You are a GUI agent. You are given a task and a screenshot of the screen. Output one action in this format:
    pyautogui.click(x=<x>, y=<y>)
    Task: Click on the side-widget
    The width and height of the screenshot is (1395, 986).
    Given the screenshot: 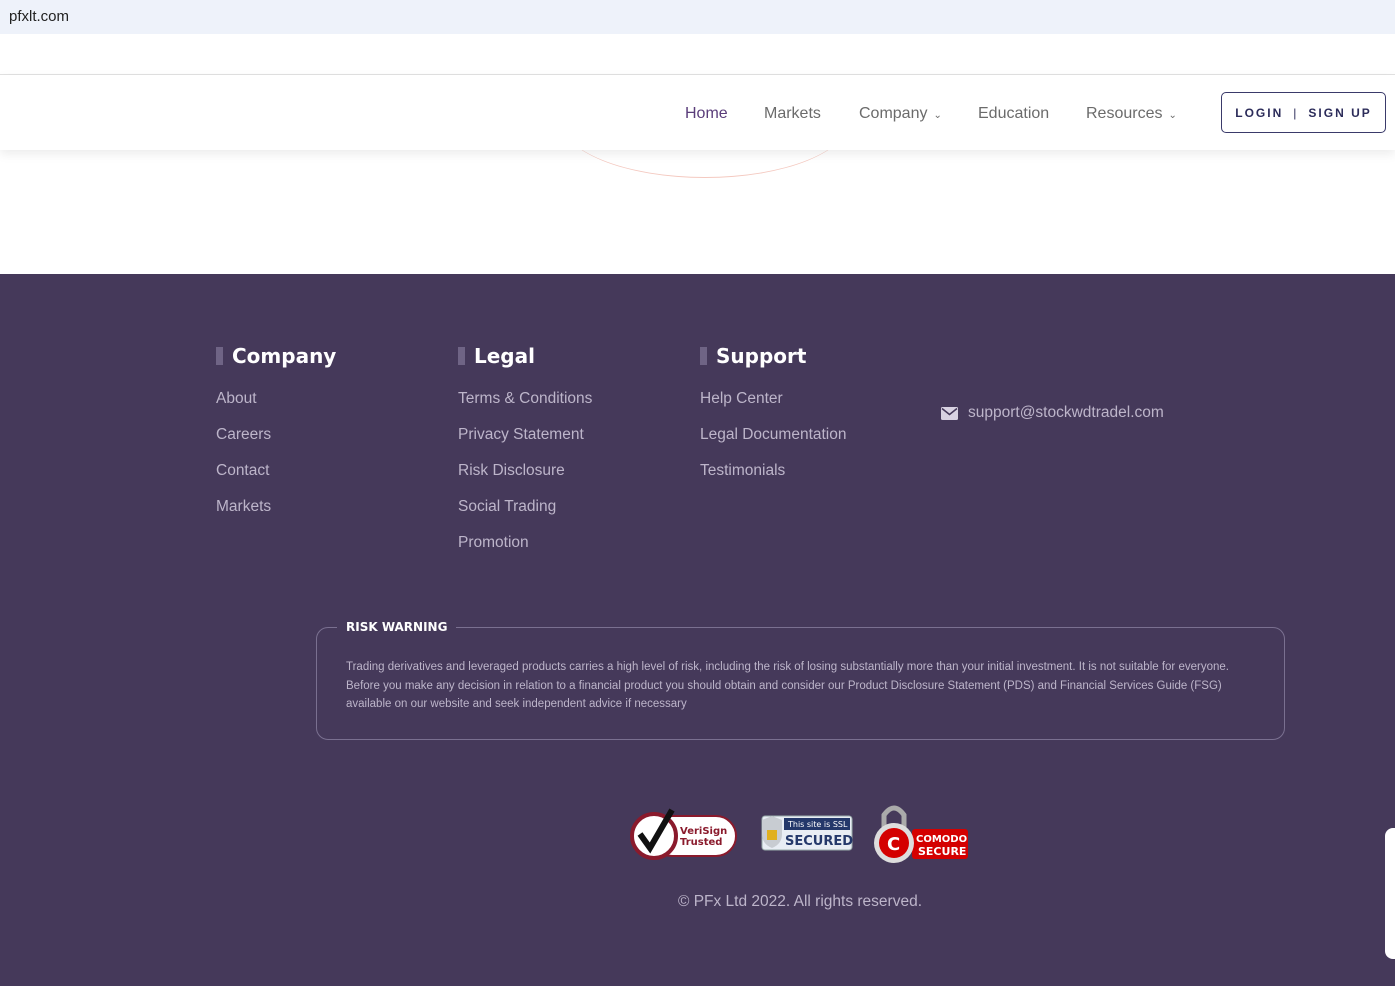 What is the action you would take?
    pyautogui.click(x=1390, y=893)
    